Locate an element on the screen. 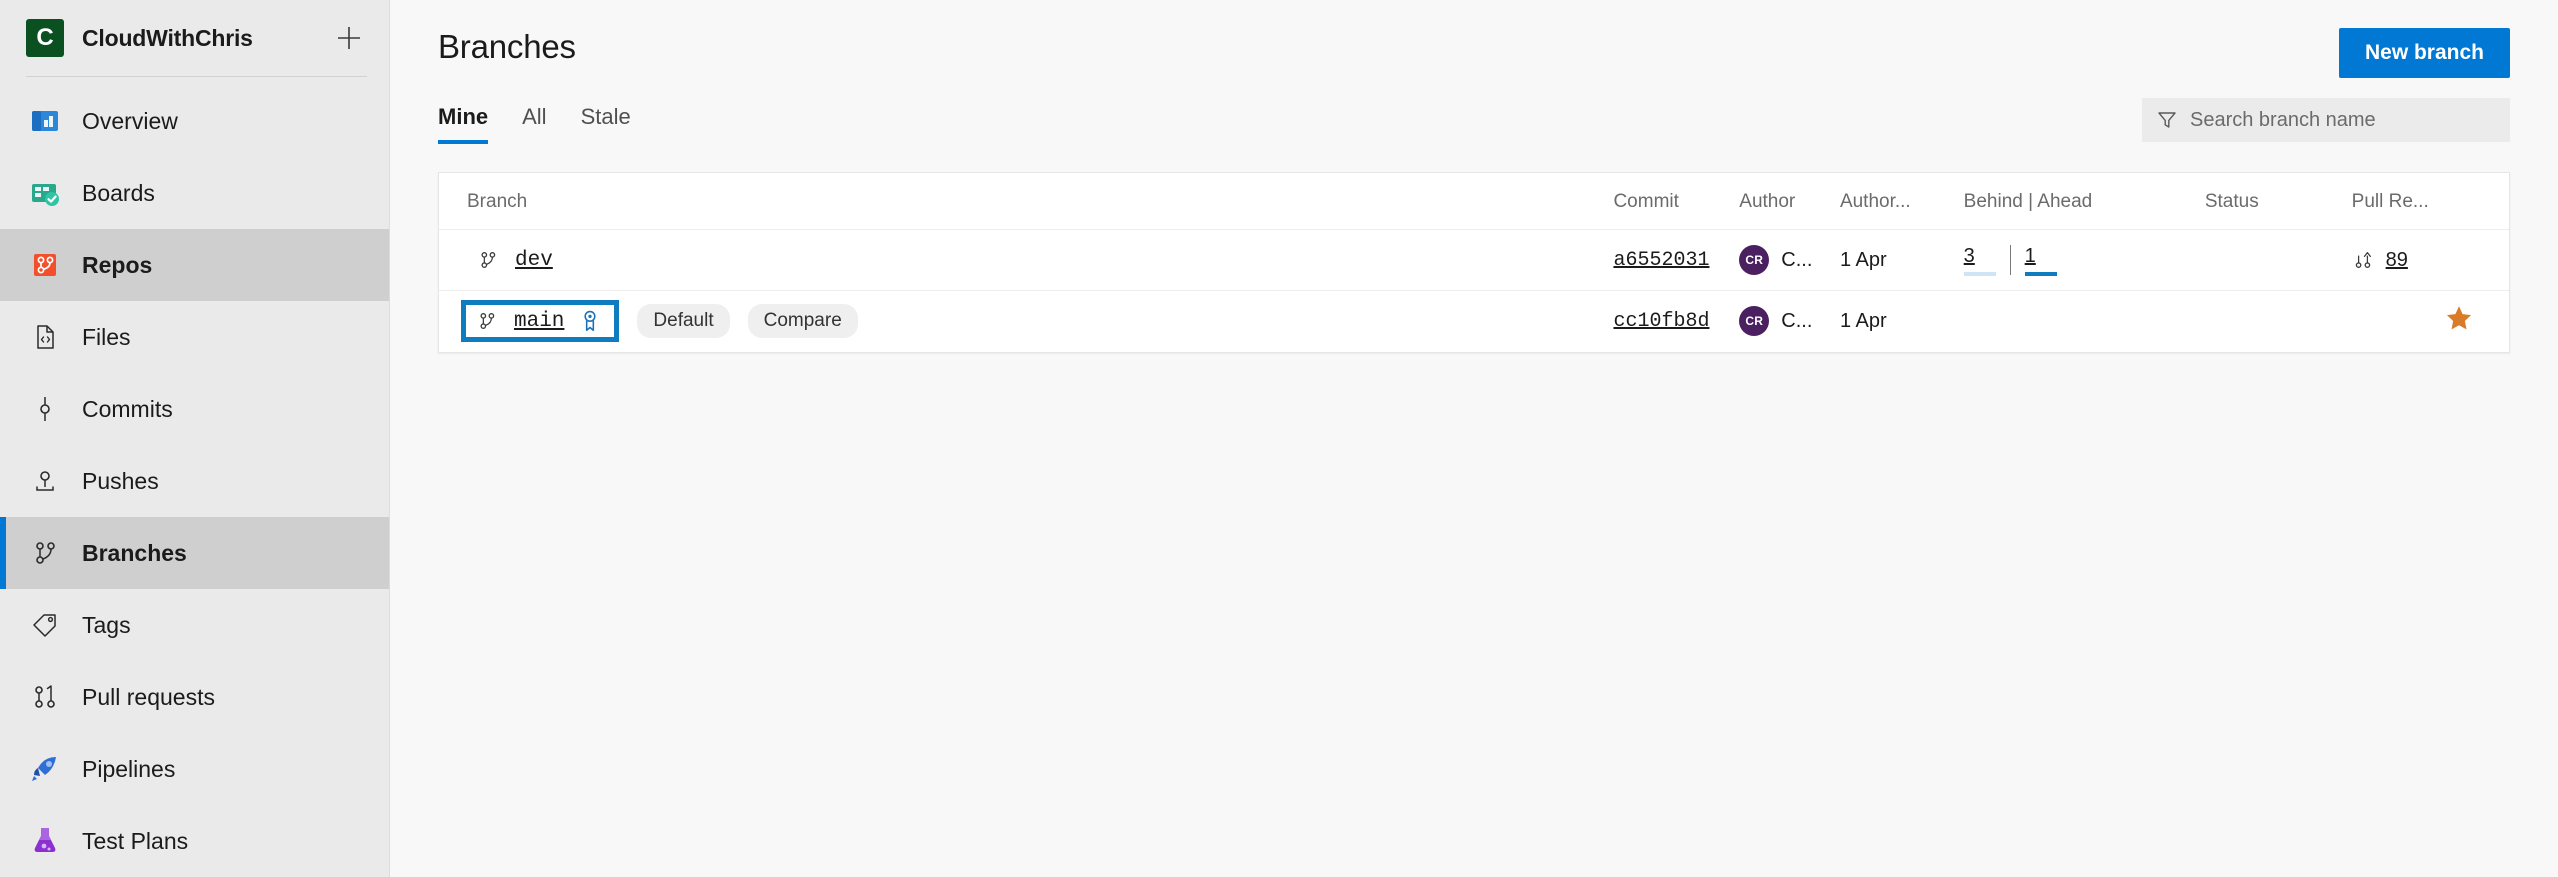  sidebar-item-label: Test Plans is located at coordinates (135, 840).